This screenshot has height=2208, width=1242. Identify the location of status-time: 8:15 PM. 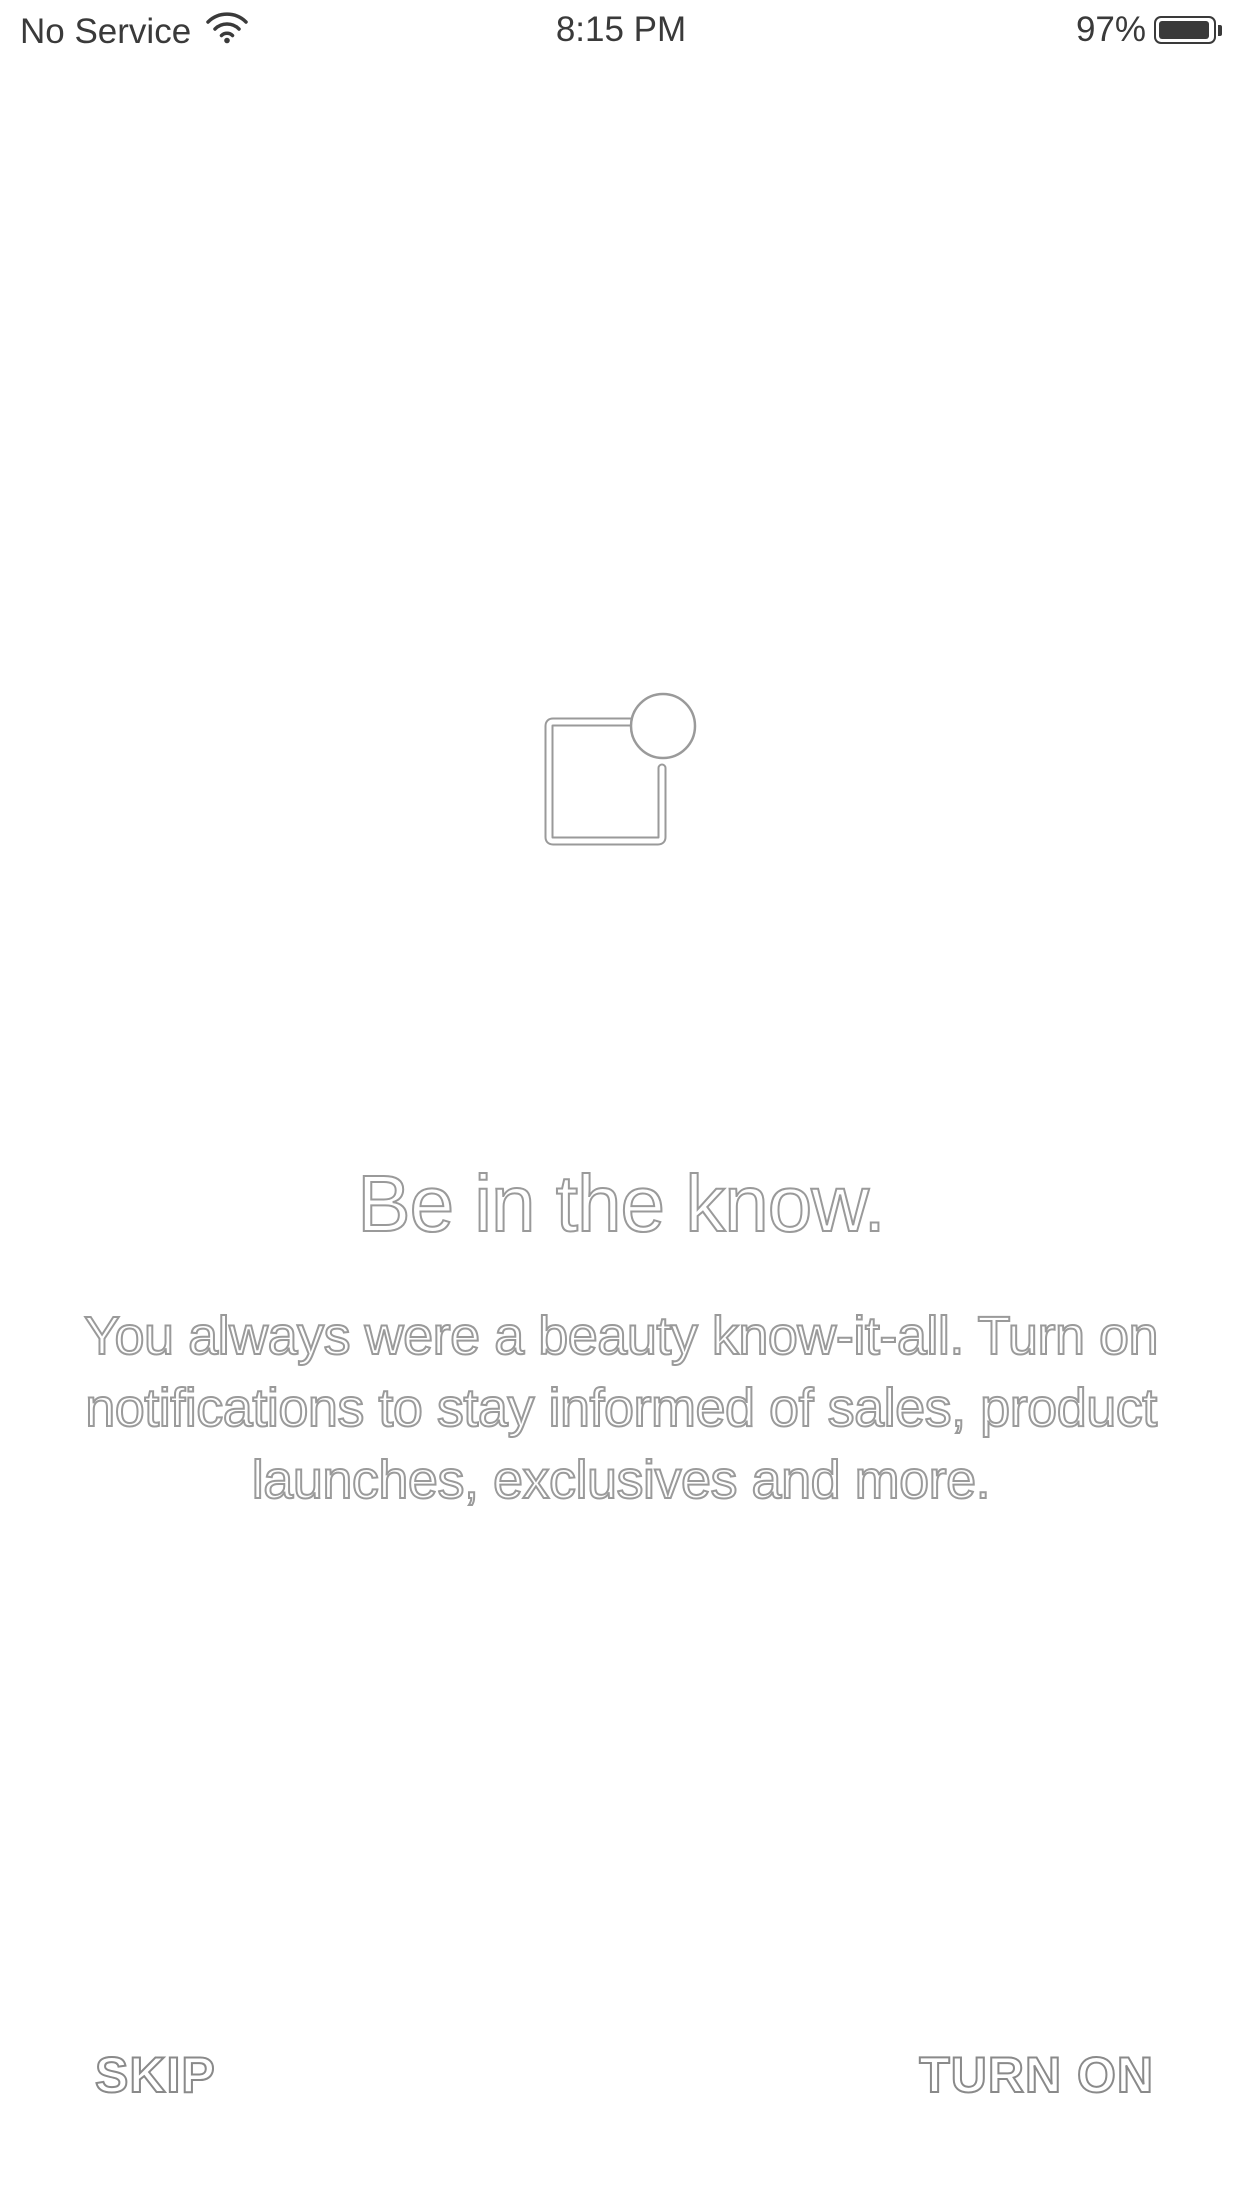
(621, 29).